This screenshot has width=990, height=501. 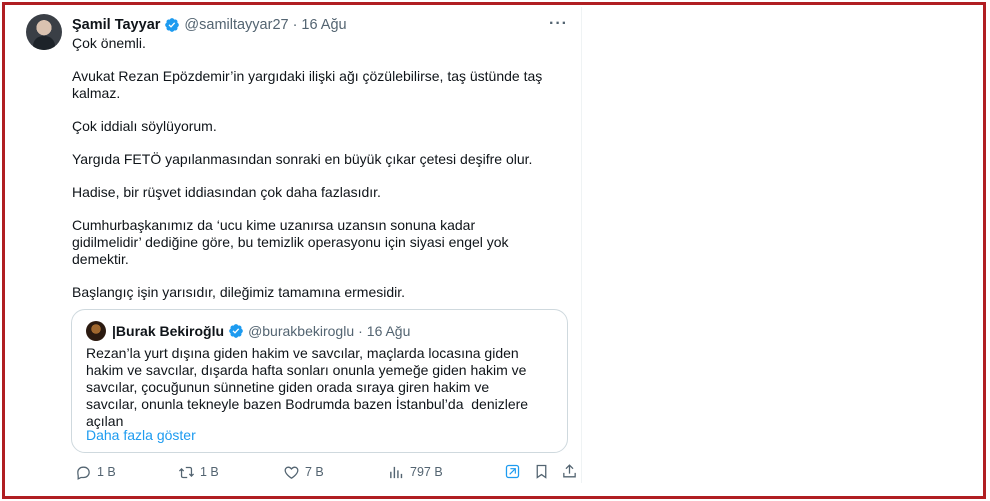 I want to click on grok-button, so click(x=512, y=471).